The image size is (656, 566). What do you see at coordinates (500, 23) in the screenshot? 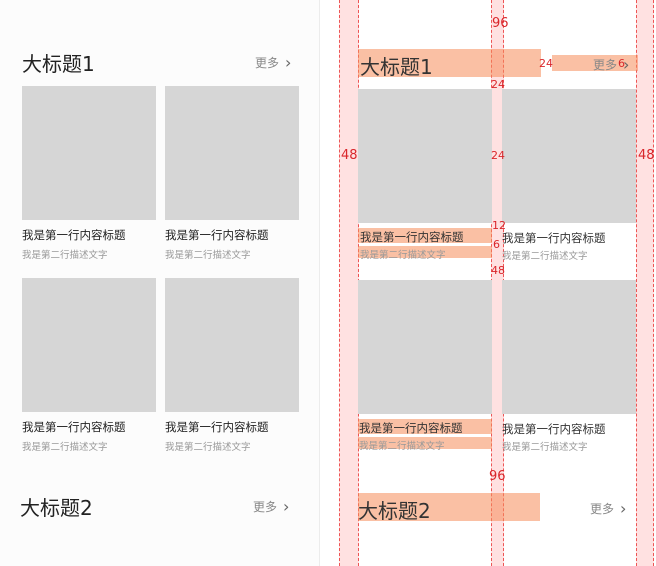
I see `measure-top-gap: 96` at bounding box center [500, 23].